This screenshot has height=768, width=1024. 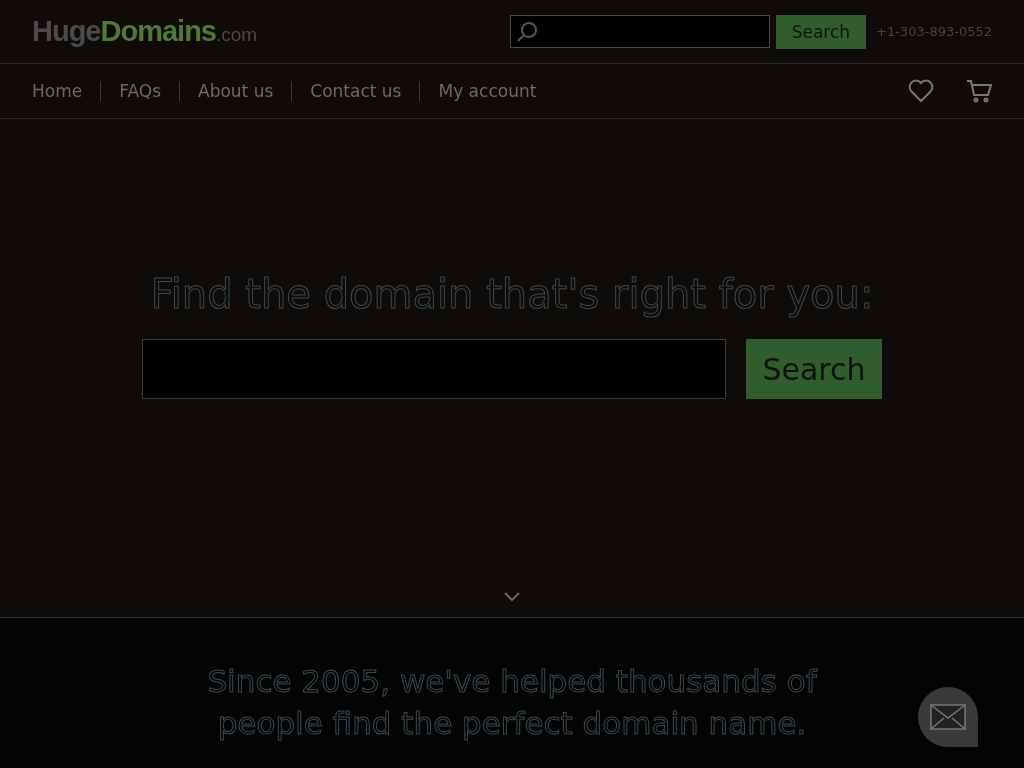 What do you see at coordinates (512, 294) in the screenshot?
I see `hero-title: Find the domain that's right for you:` at bounding box center [512, 294].